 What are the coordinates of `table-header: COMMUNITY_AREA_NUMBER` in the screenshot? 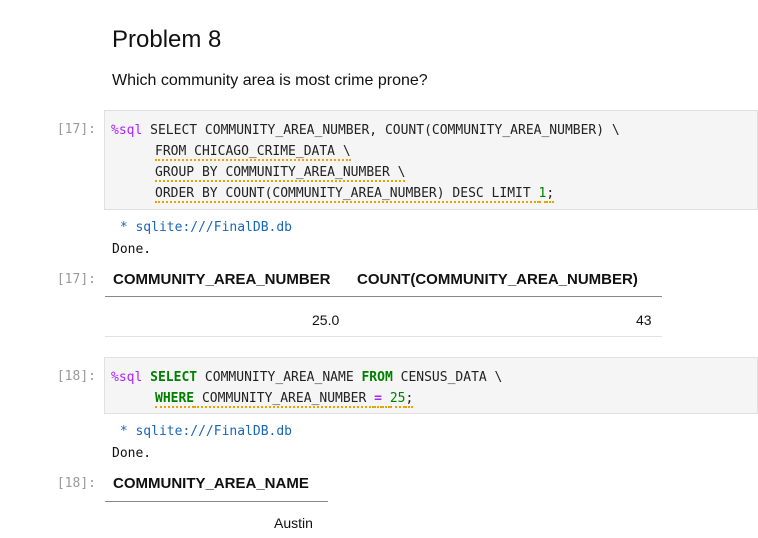 It's located at (222, 279).